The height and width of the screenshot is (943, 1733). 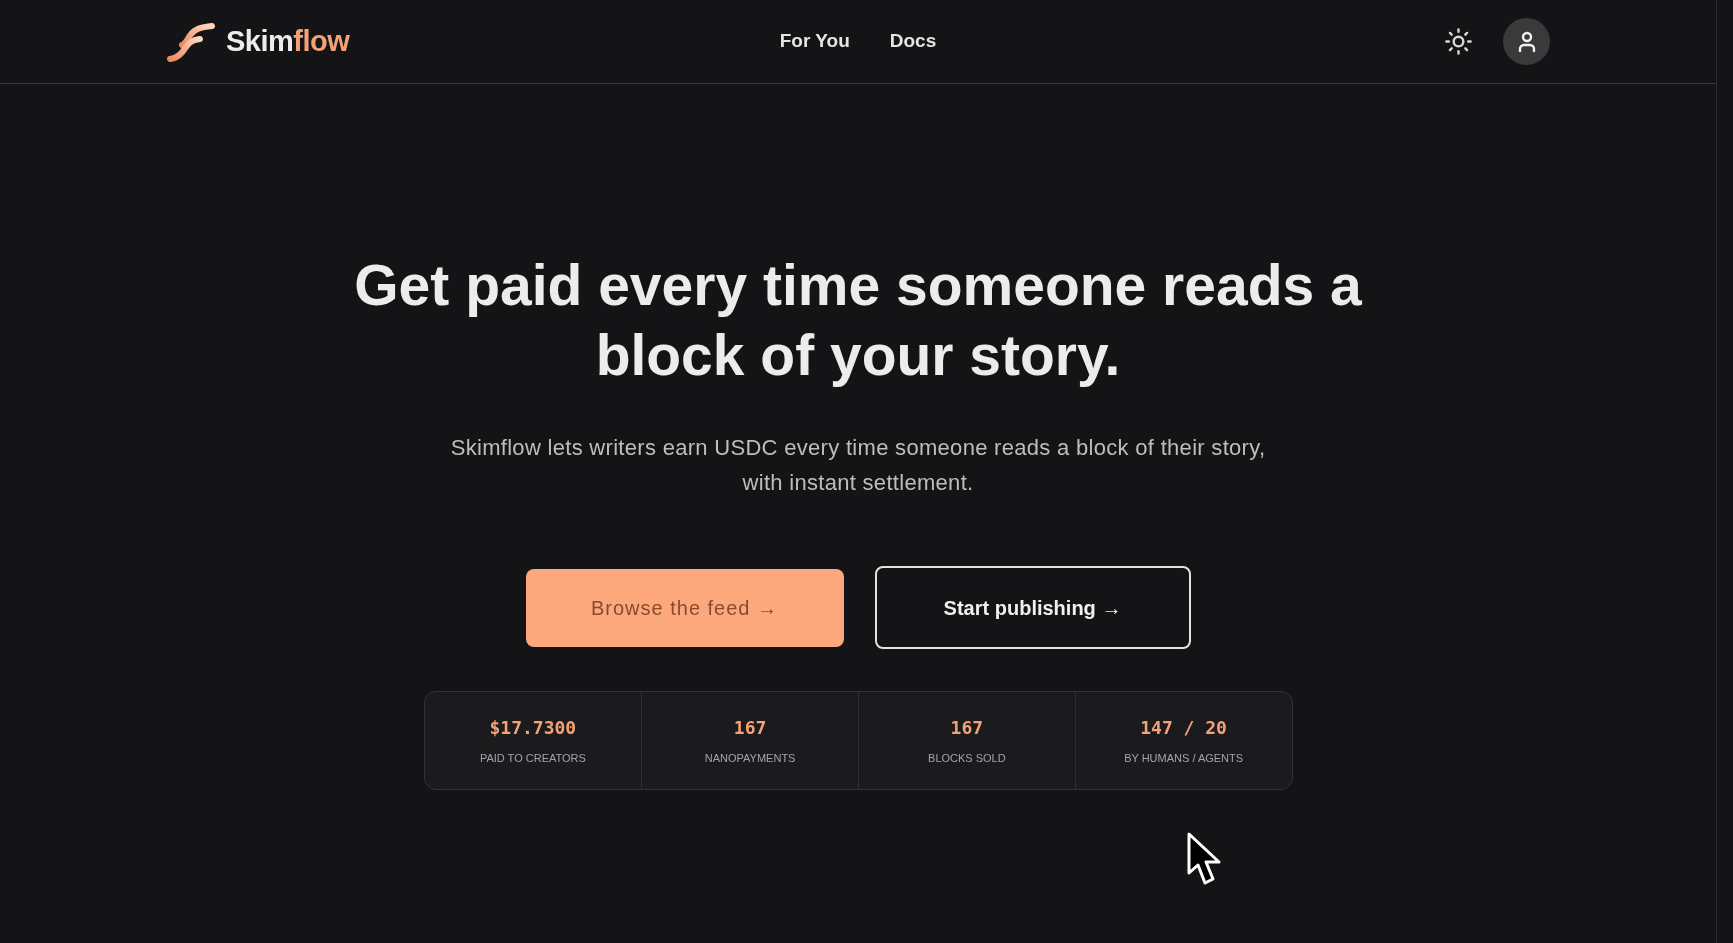 I want to click on stat-label: PAID TO CREATORS, so click(x=532, y=758).